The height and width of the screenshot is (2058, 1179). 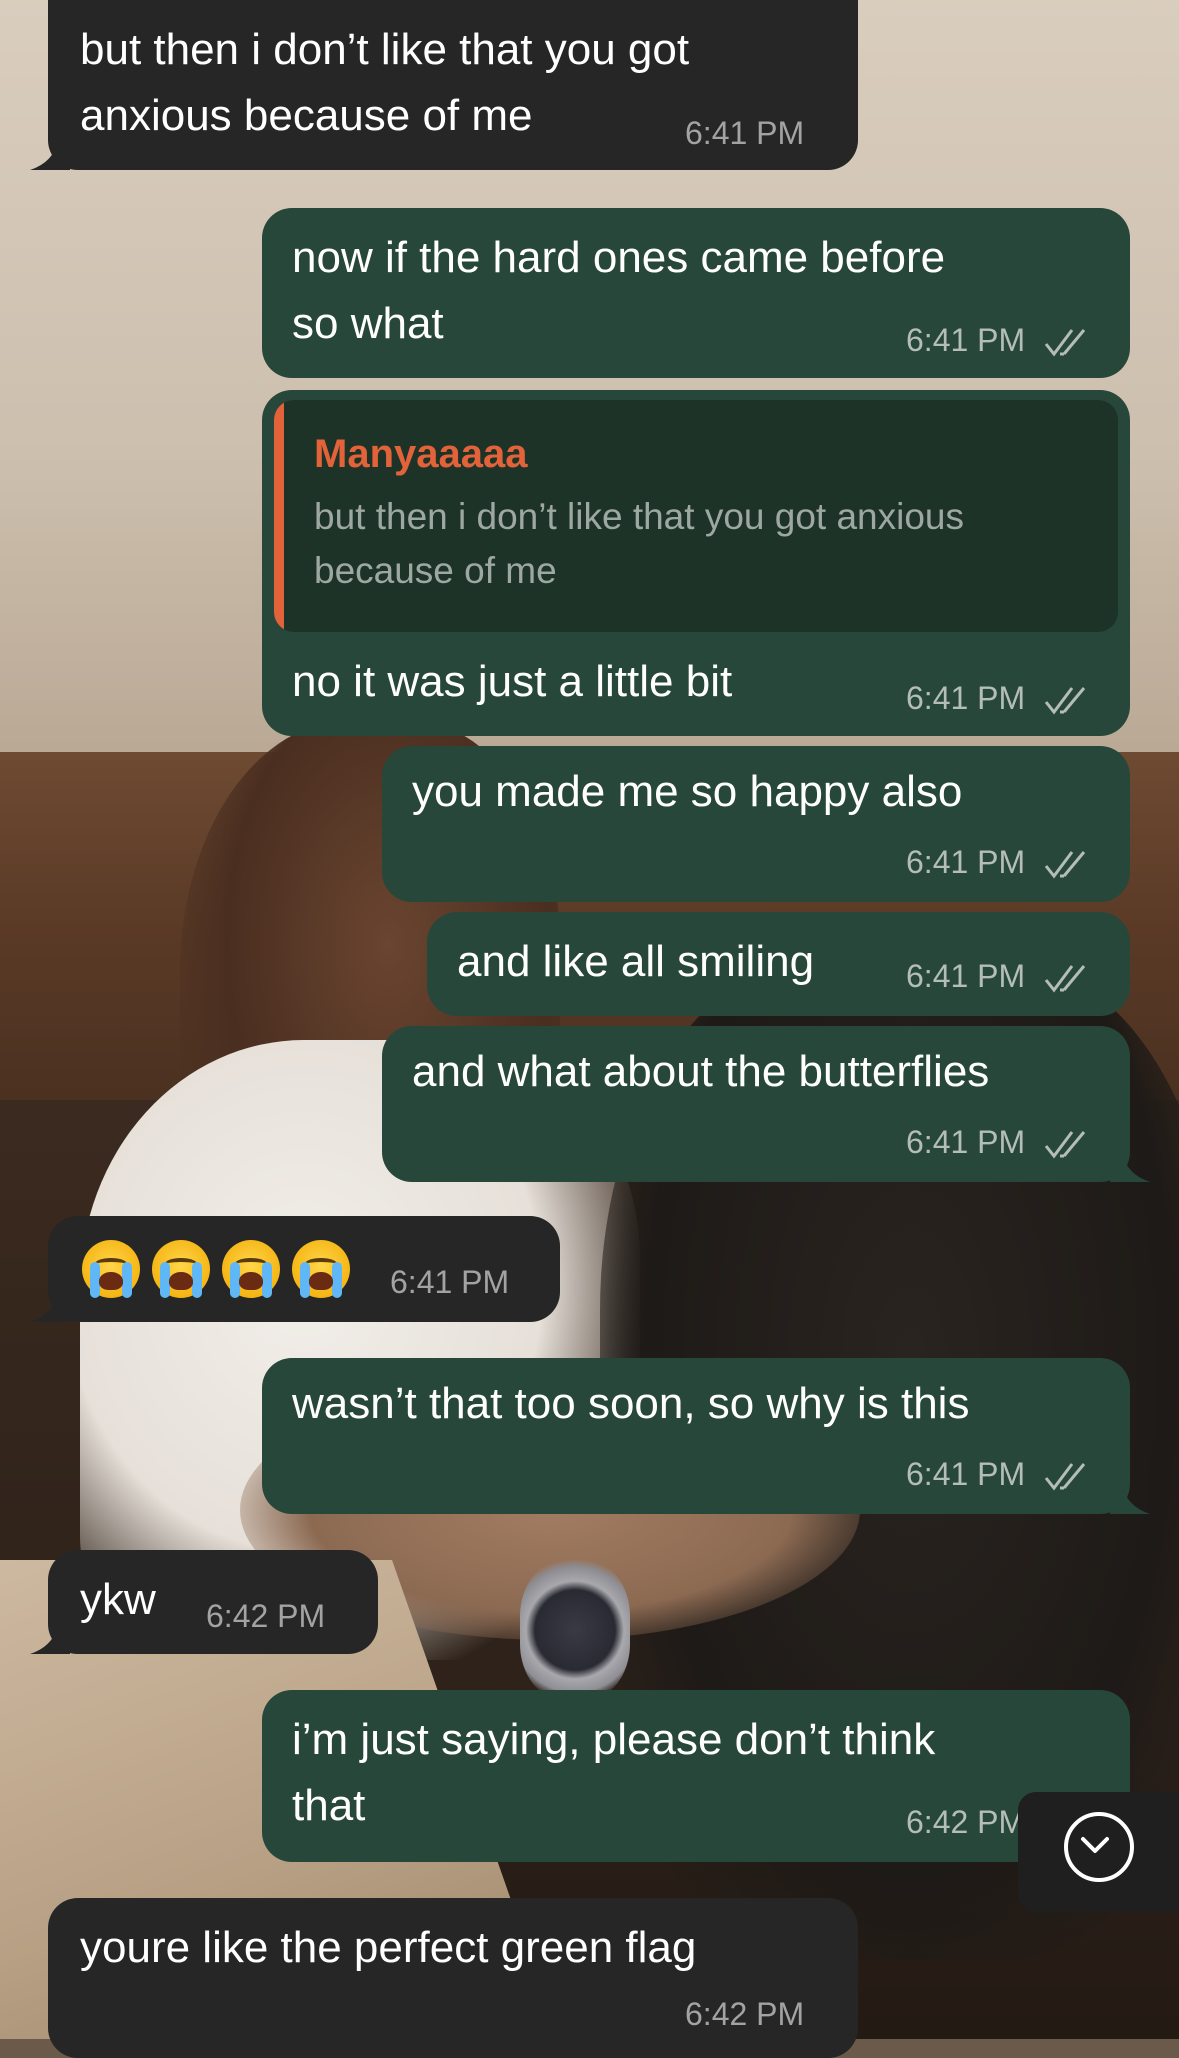 What do you see at coordinates (388, 1947) in the screenshot?
I see `message-text: youre like the perfect green flag` at bounding box center [388, 1947].